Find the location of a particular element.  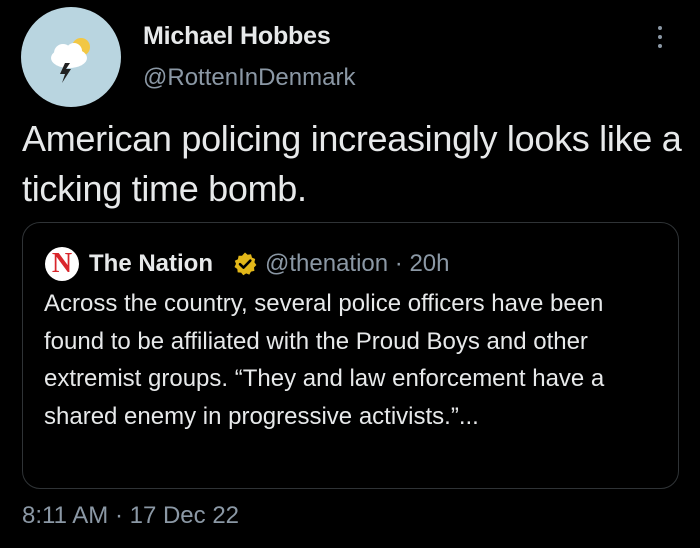

avatar is located at coordinates (71, 57).